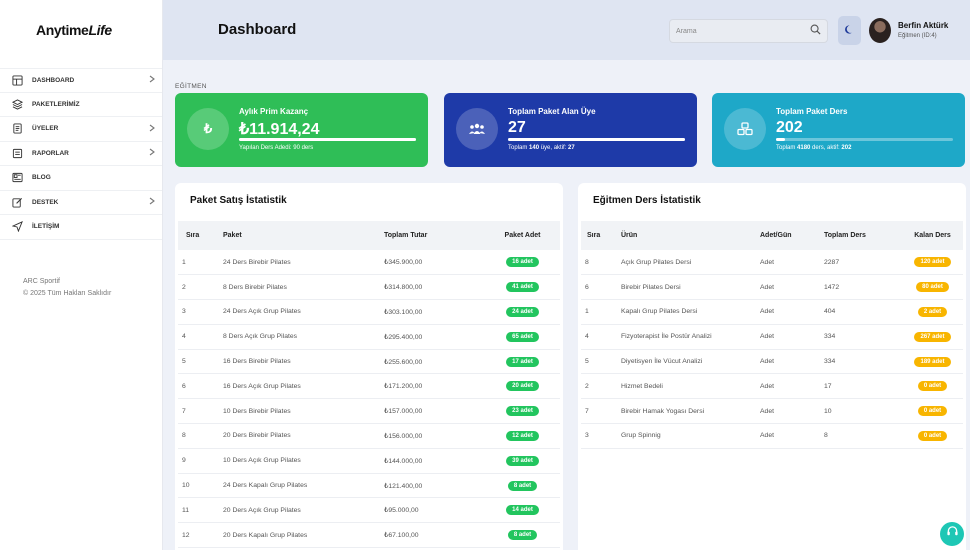 This screenshot has width=970, height=550. What do you see at coordinates (849, 30) in the screenshot?
I see `theme-toggle-button` at bounding box center [849, 30].